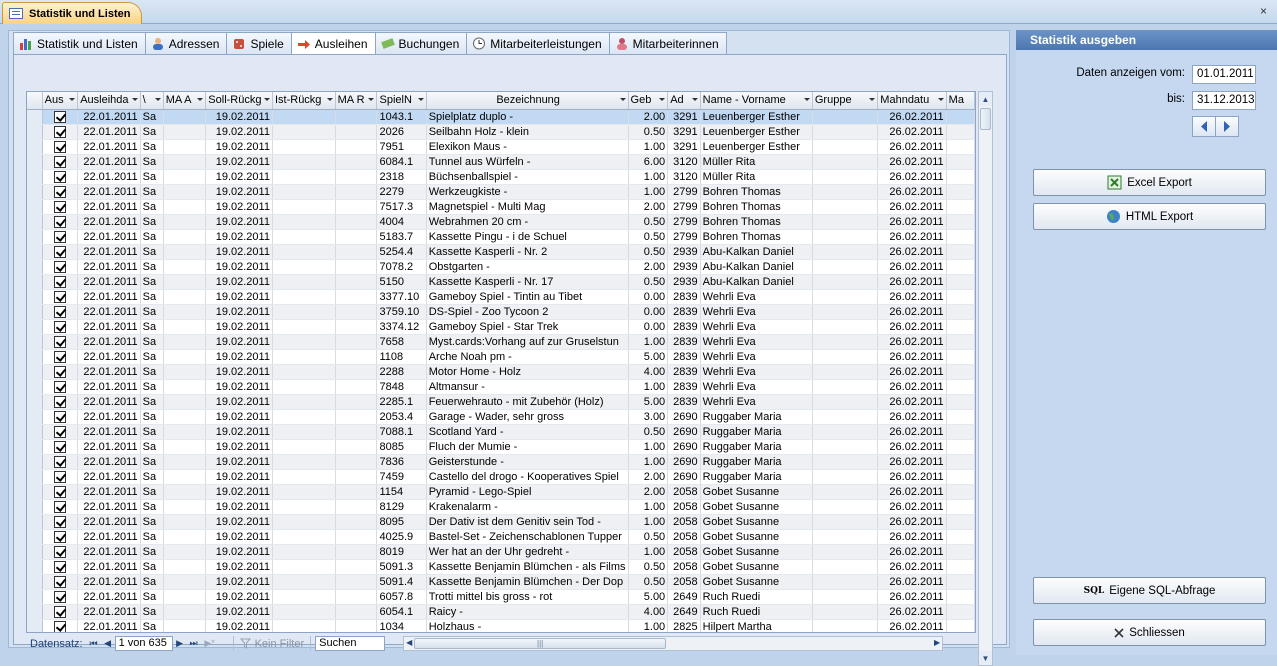 The height and width of the screenshot is (666, 1277). Describe the element at coordinates (673, 643) in the screenshot. I see `horizontal-scrollbar: ◀ ||| ▶` at that location.